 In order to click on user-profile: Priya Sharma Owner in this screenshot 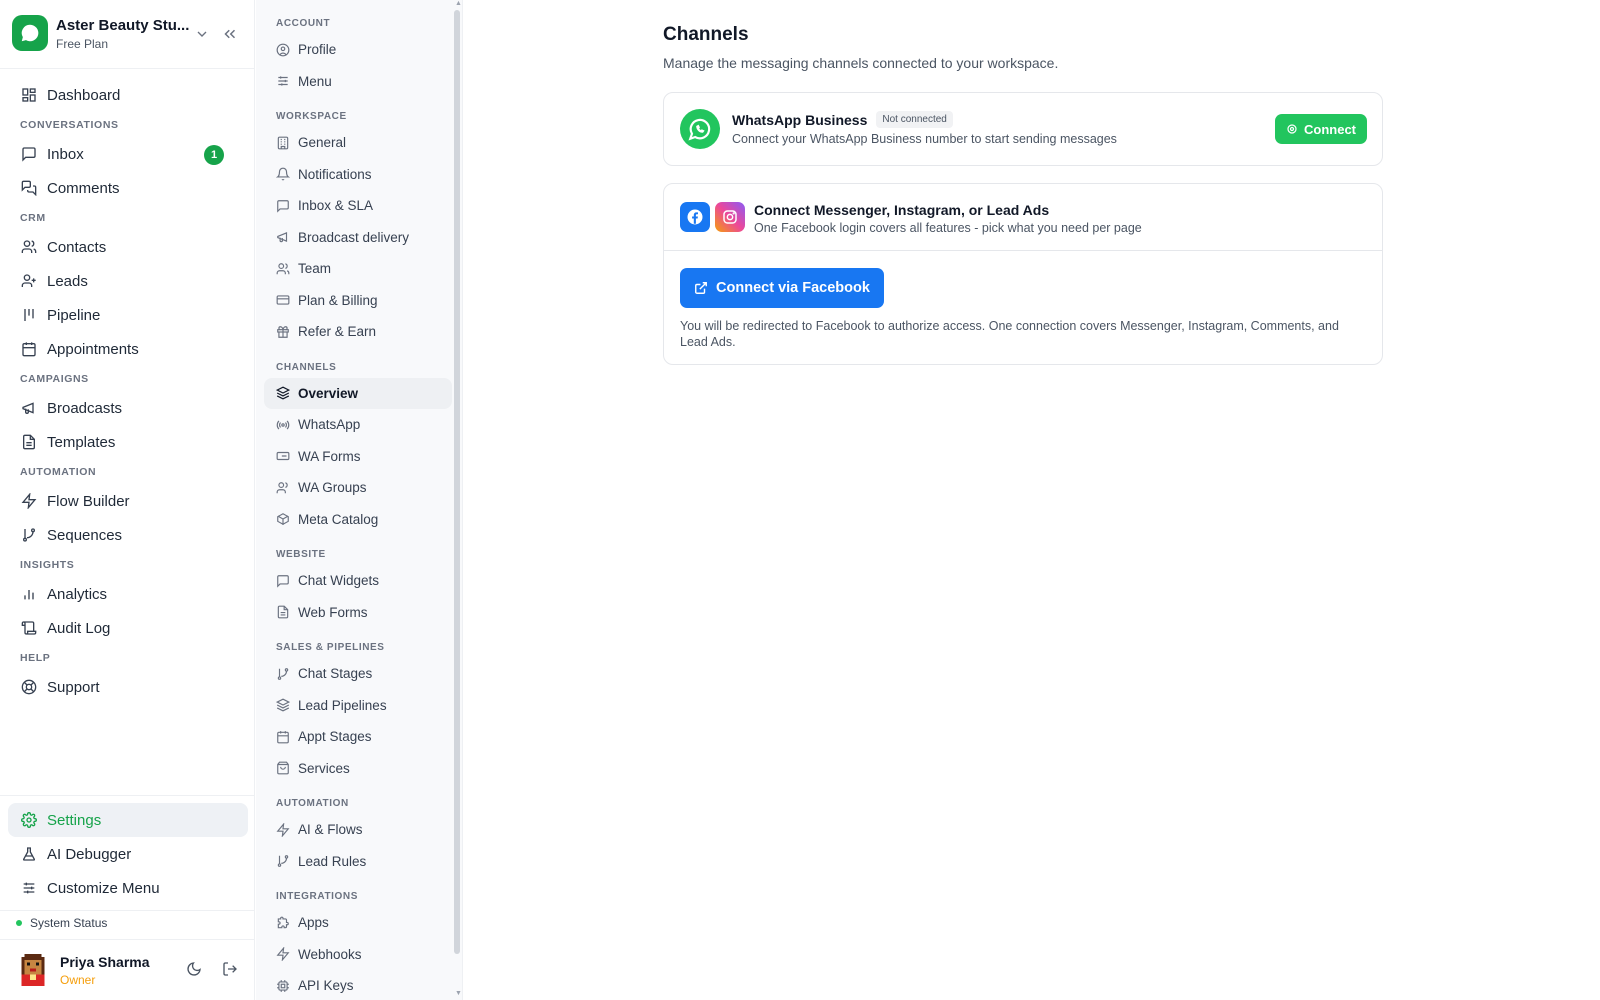, I will do `click(130, 972)`.